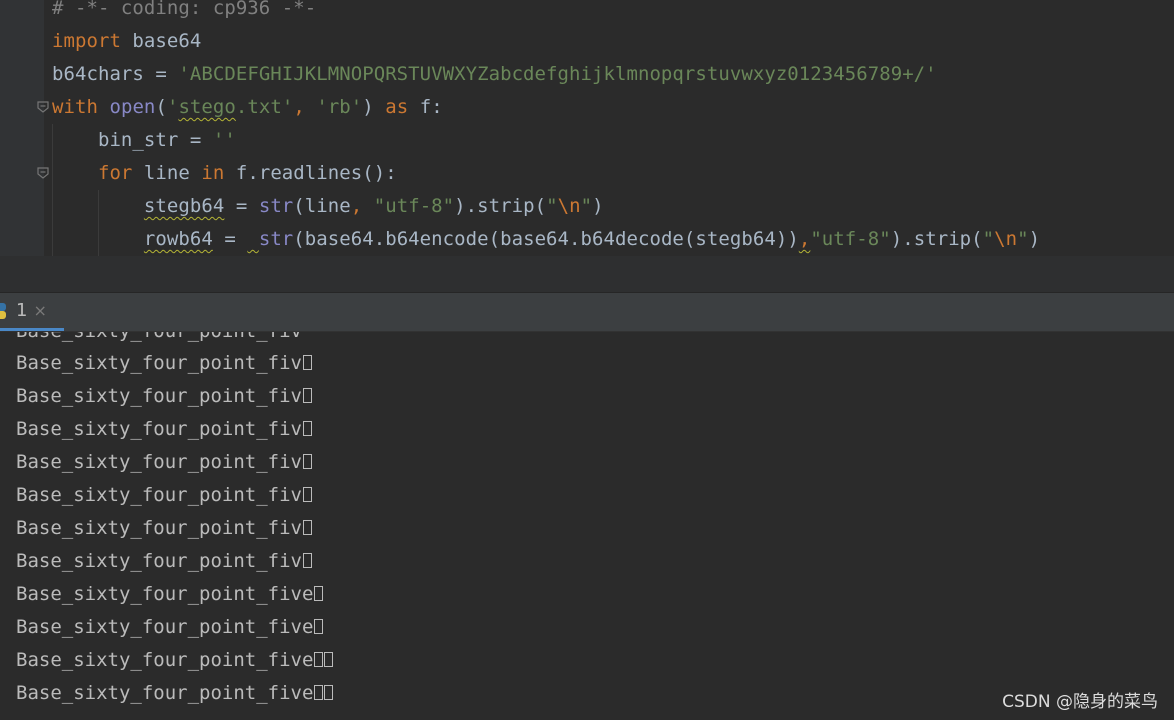  Describe the element at coordinates (397, 107) in the screenshot. I see `keyword-as: as` at that location.